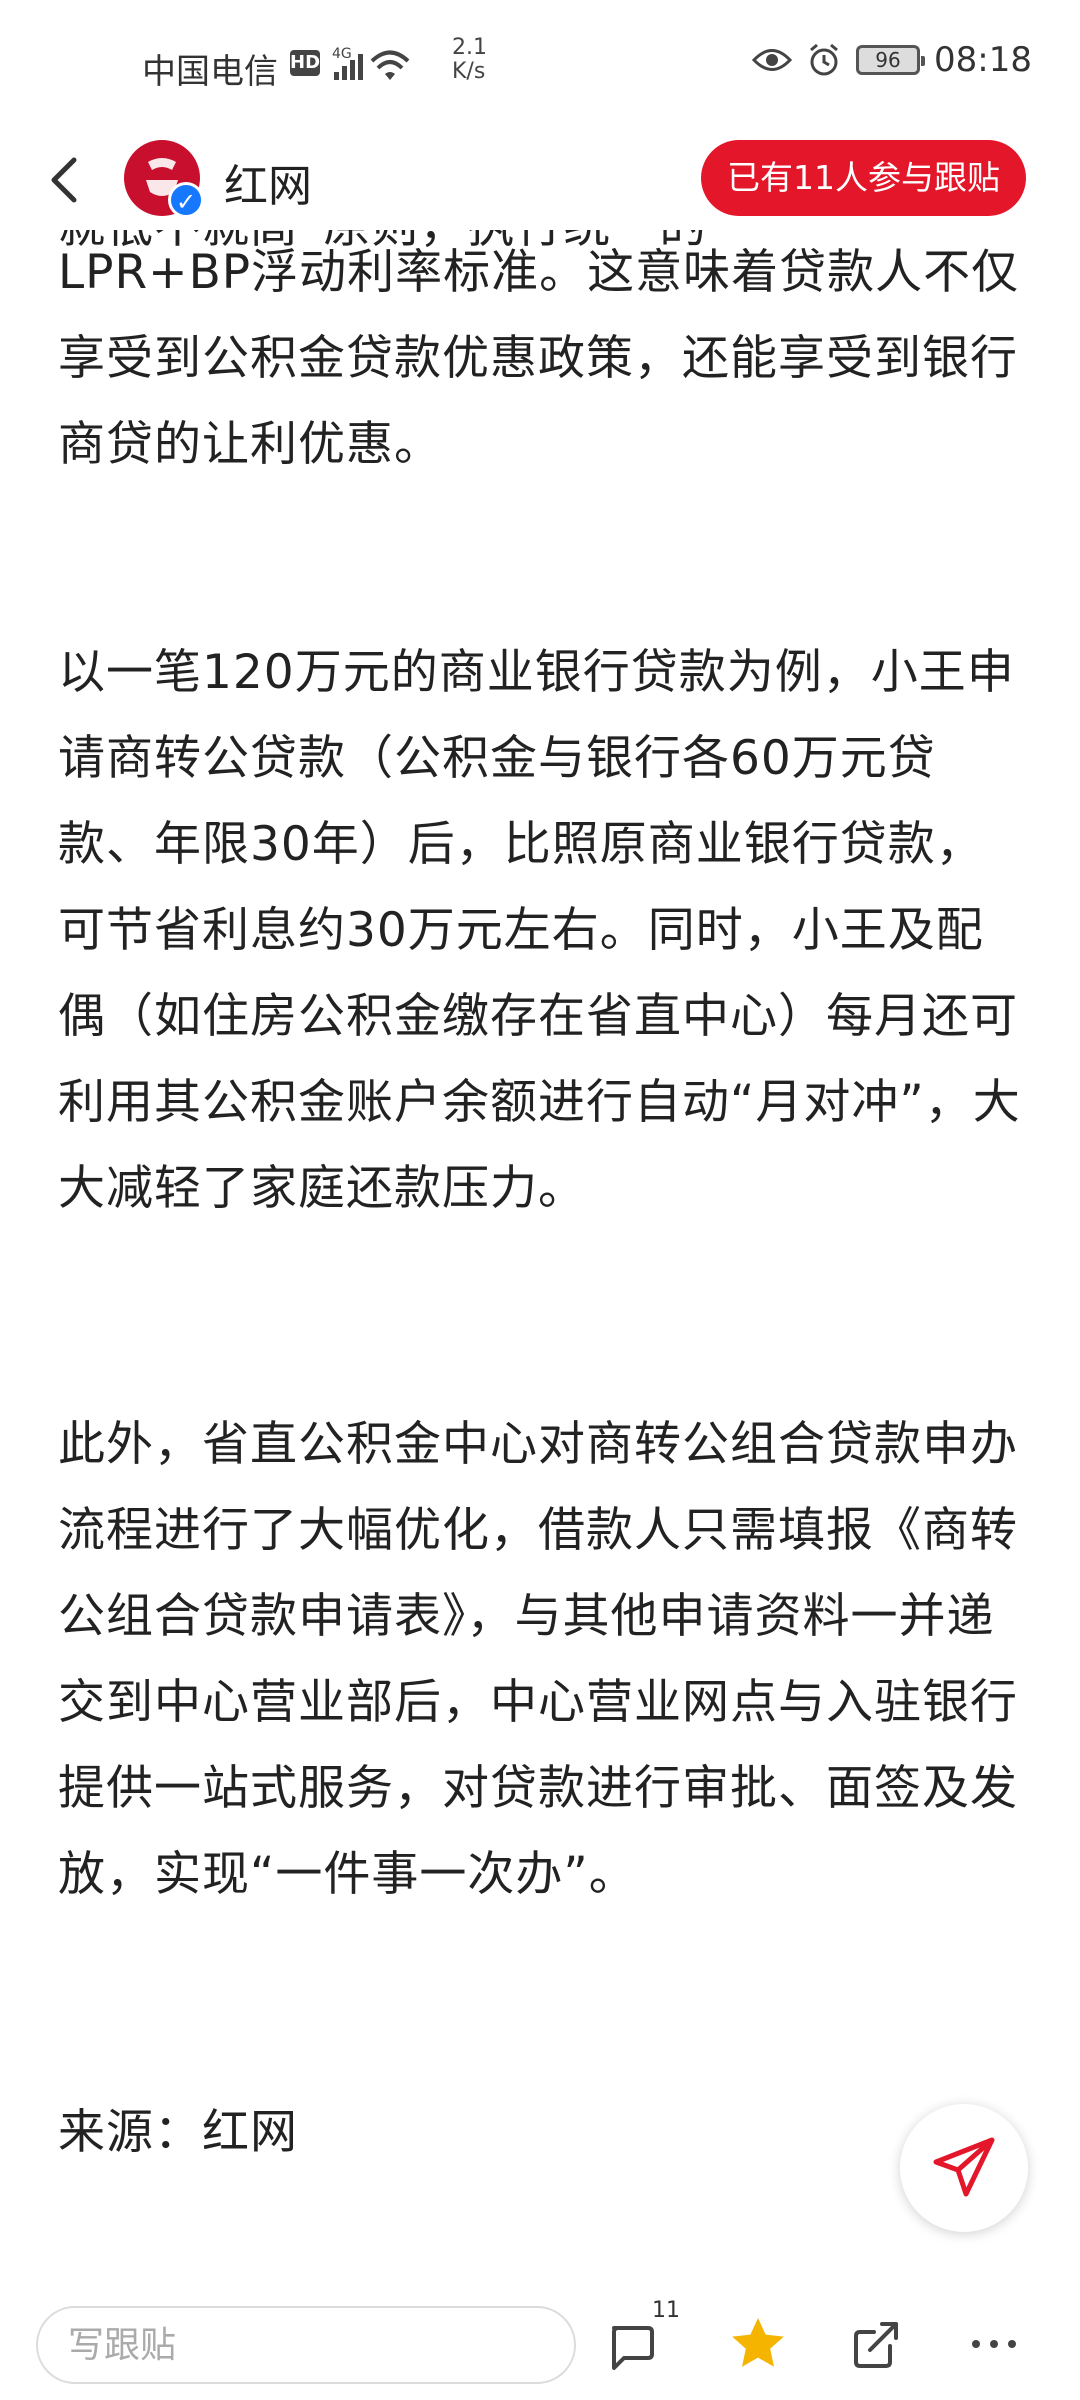  What do you see at coordinates (994, 2344) in the screenshot?
I see `more-icon` at bounding box center [994, 2344].